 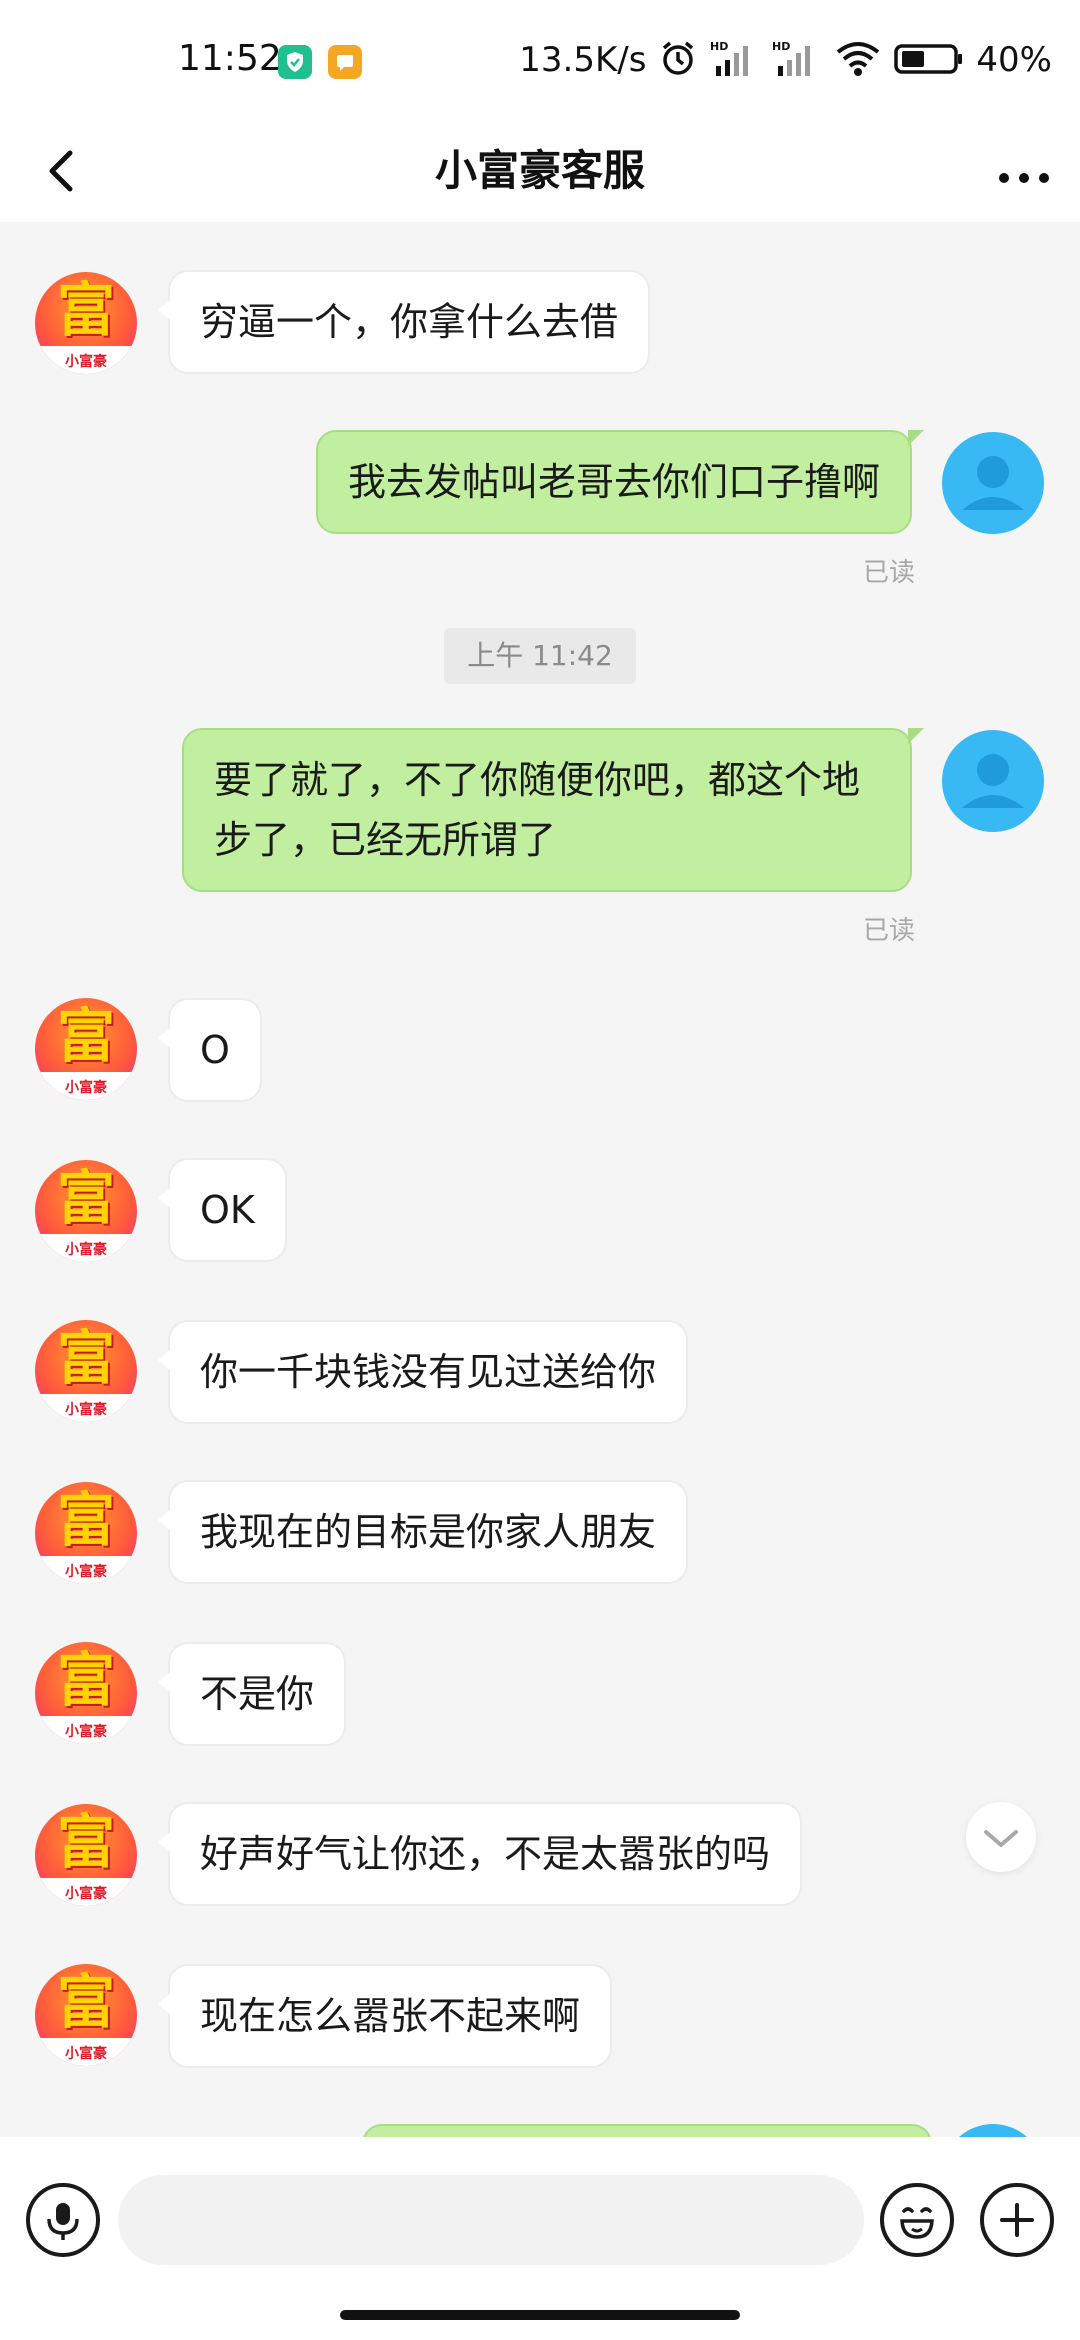 I want to click on emoji-button, so click(x=917, y=2220).